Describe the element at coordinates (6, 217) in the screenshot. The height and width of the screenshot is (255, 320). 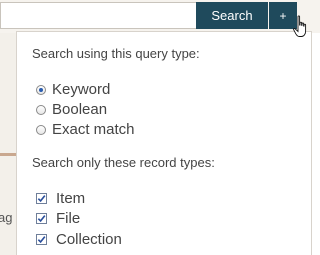
I see `background-clipped-text: ag` at that location.